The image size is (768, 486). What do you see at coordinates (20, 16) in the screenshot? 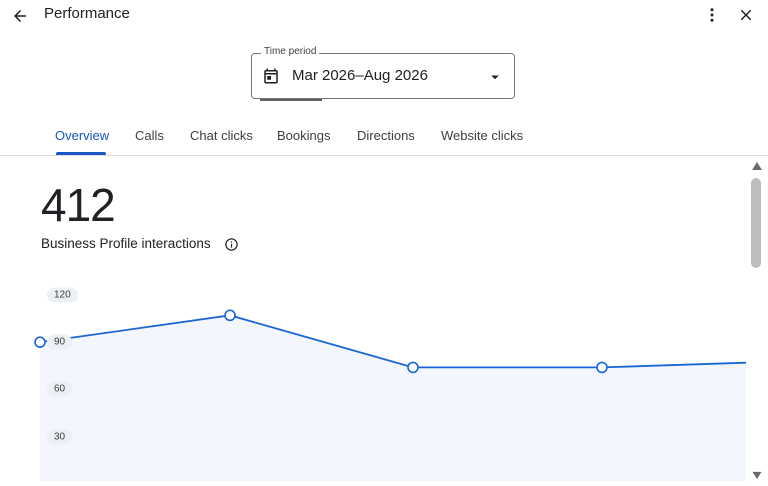
I see `back-arrow-icon` at bounding box center [20, 16].